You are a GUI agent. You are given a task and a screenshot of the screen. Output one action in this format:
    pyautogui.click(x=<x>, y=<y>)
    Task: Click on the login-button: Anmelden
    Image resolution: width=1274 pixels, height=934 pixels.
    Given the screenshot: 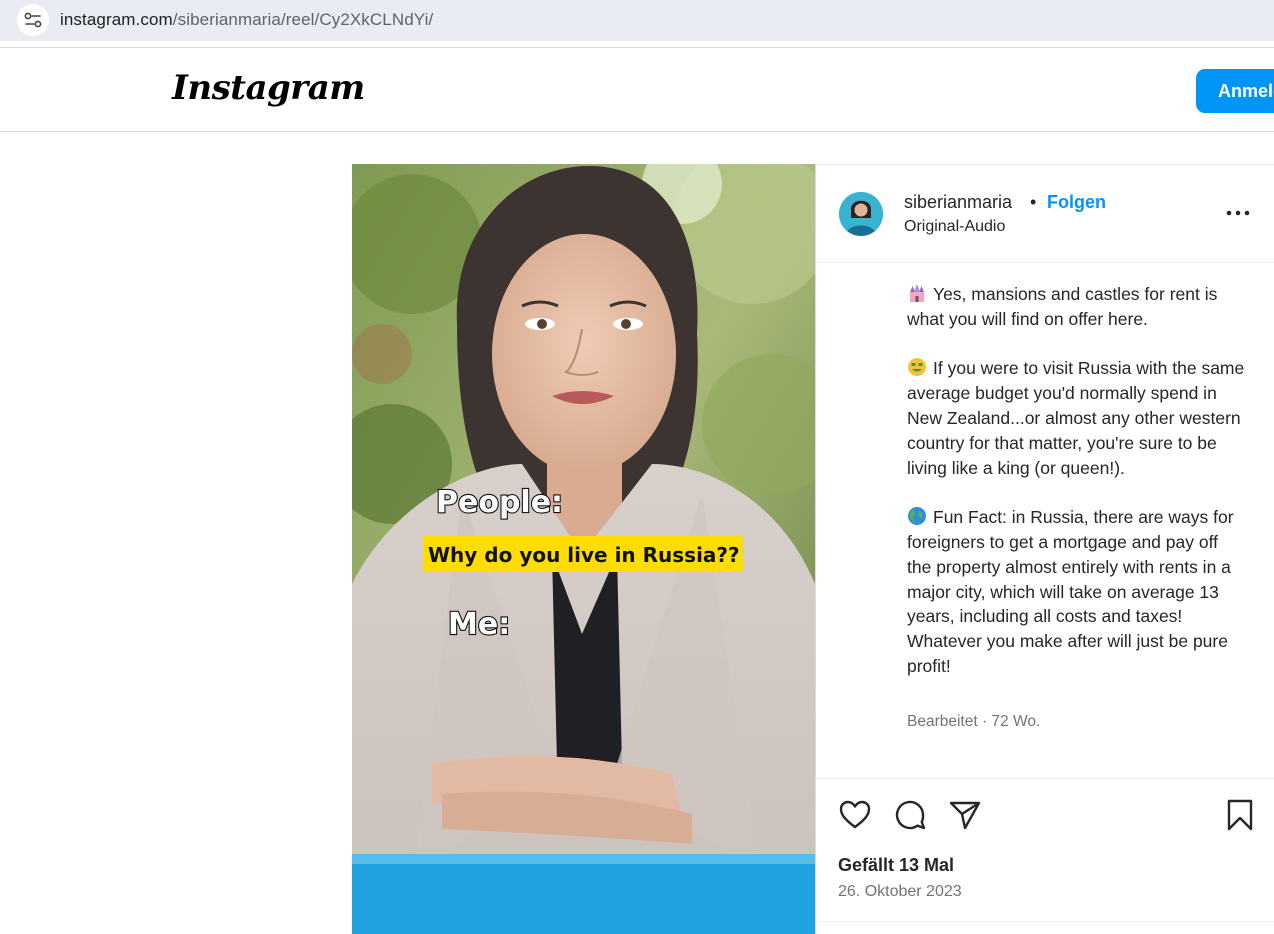 What is the action you would take?
    pyautogui.click(x=1235, y=91)
    